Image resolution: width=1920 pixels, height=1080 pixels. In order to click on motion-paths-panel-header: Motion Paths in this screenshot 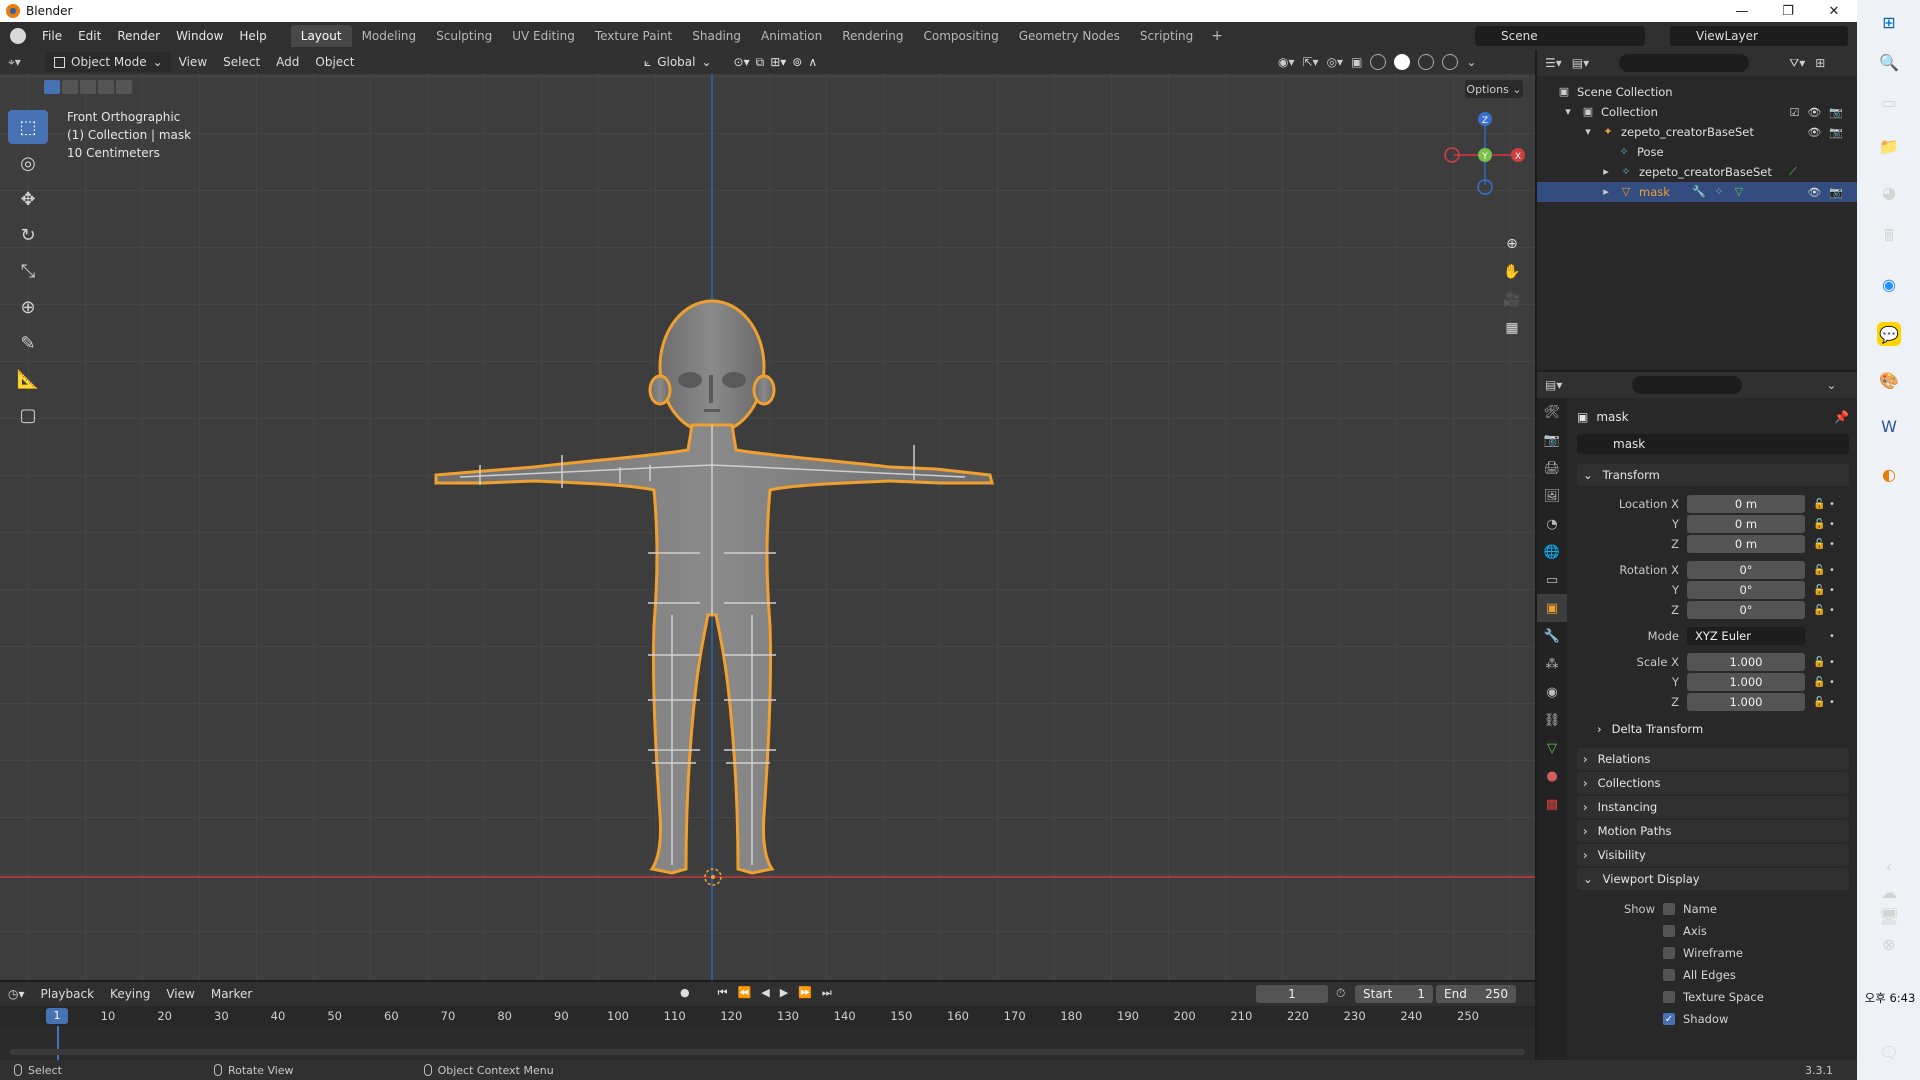, I will do `click(1713, 831)`.